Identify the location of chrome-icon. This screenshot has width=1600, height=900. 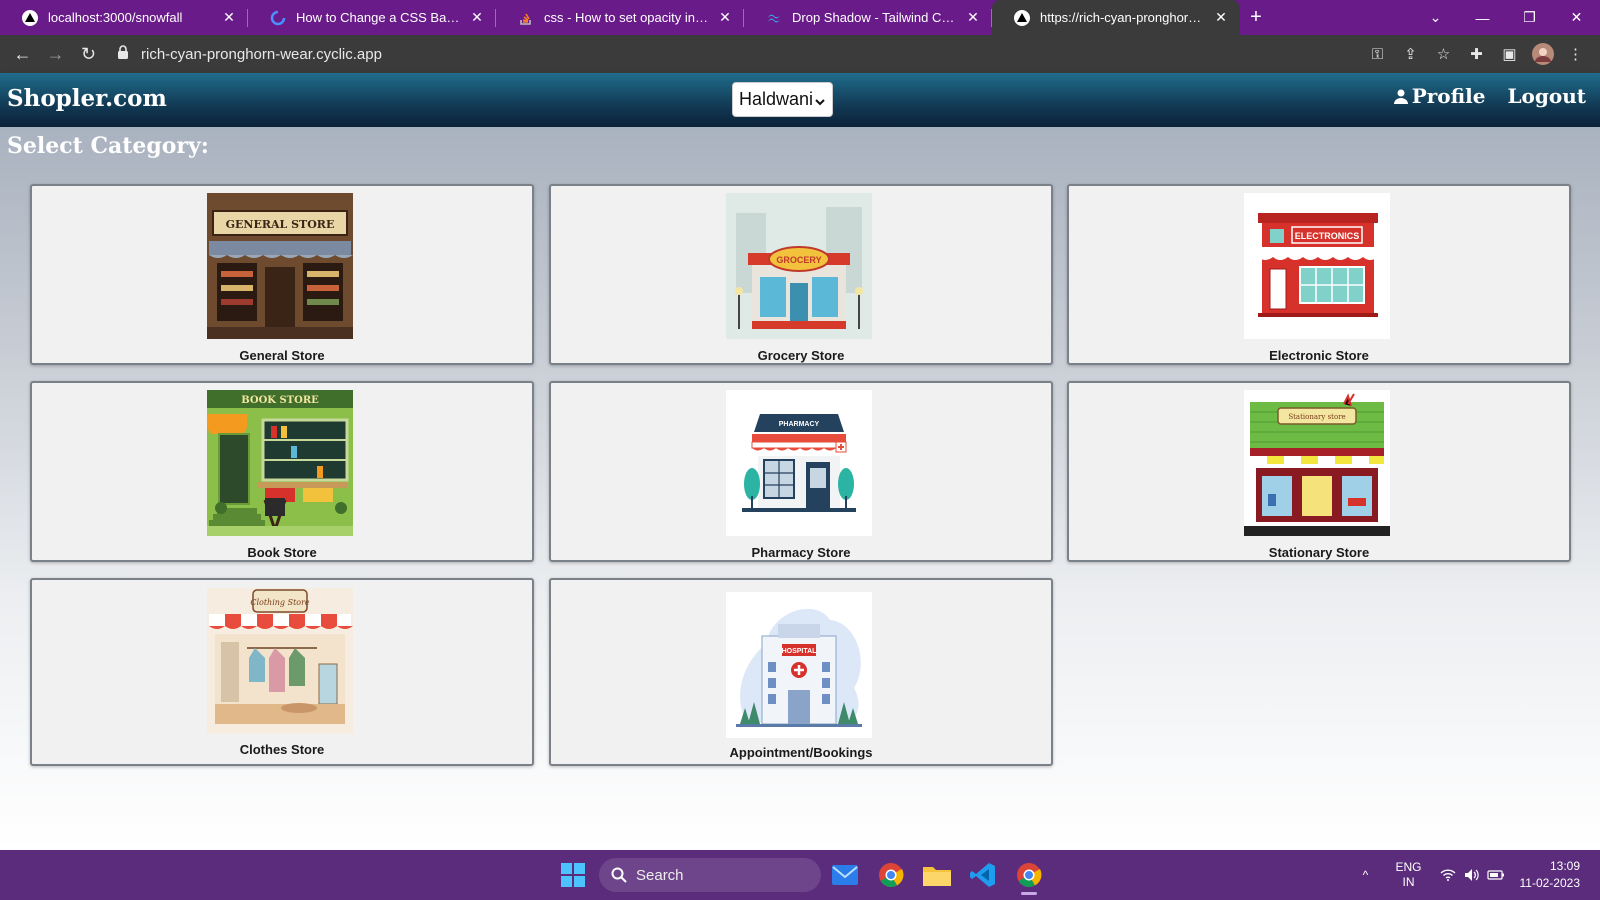
(891, 875).